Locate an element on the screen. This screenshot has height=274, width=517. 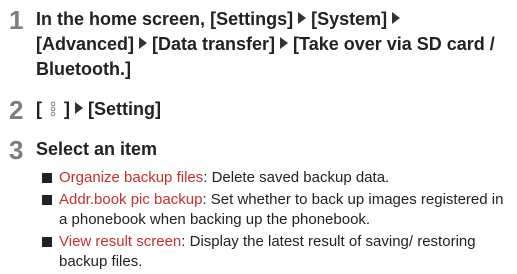
step-3-text: Select an item is located at coordinates (97, 149).